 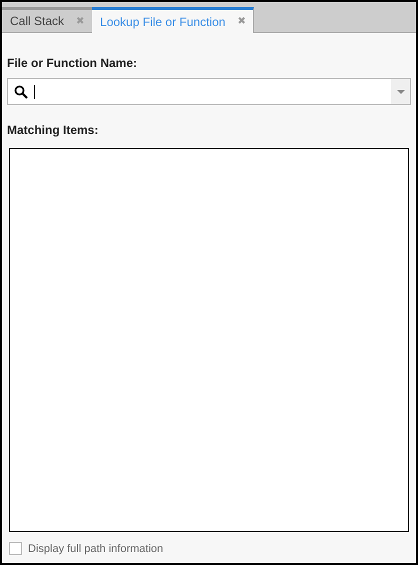 What do you see at coordinates (53, 130) in the screenshot?
I see `list-label: Matching Items:` at bounding box center [53, 130].